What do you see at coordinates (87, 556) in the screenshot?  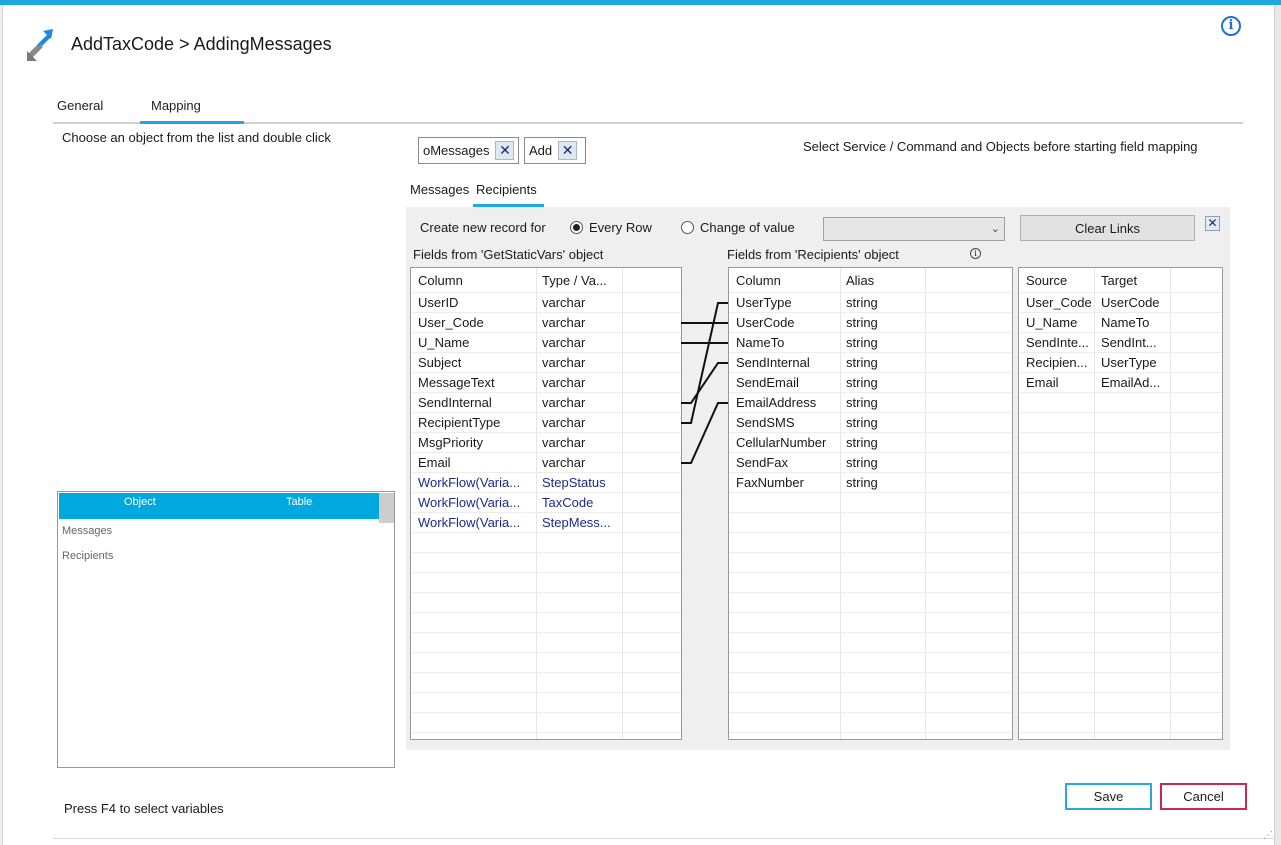 I see `object-item-recipients: Recipients` at bounding box center [87, 556].